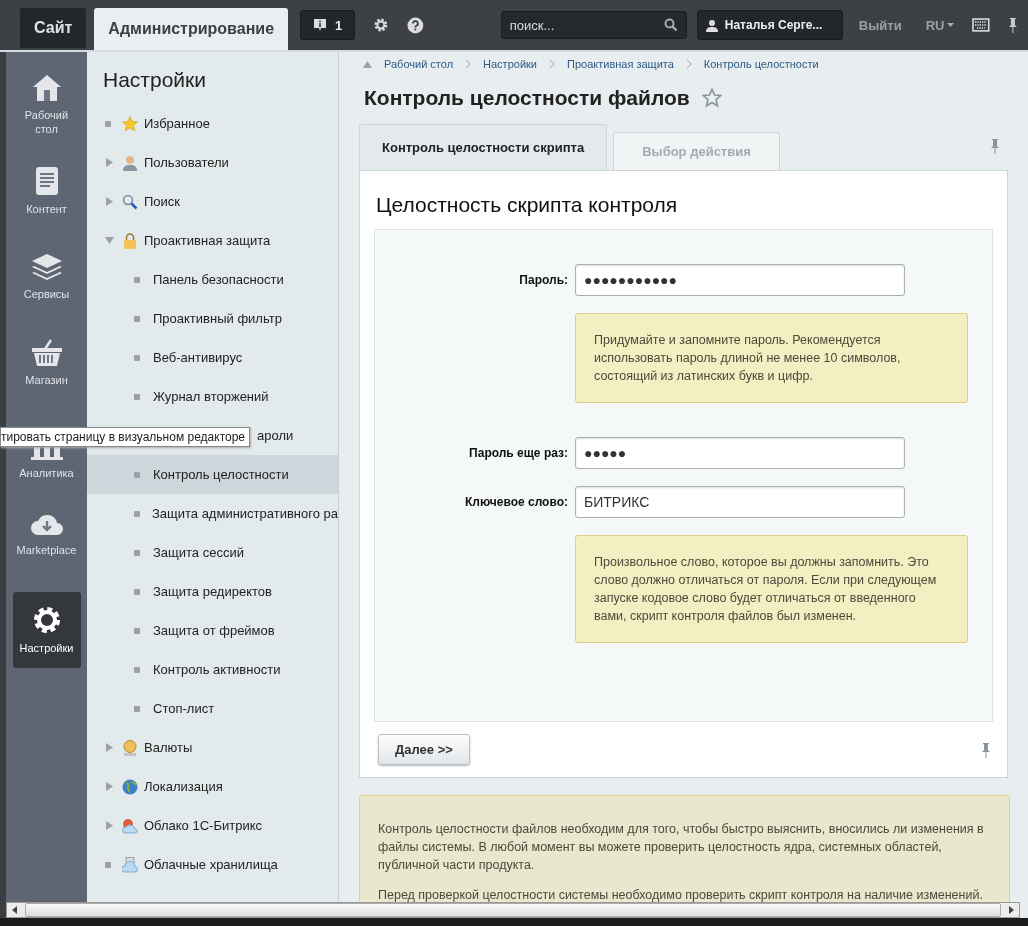  I want to click on menu-item: Проактивная защита, so click(212, 240).